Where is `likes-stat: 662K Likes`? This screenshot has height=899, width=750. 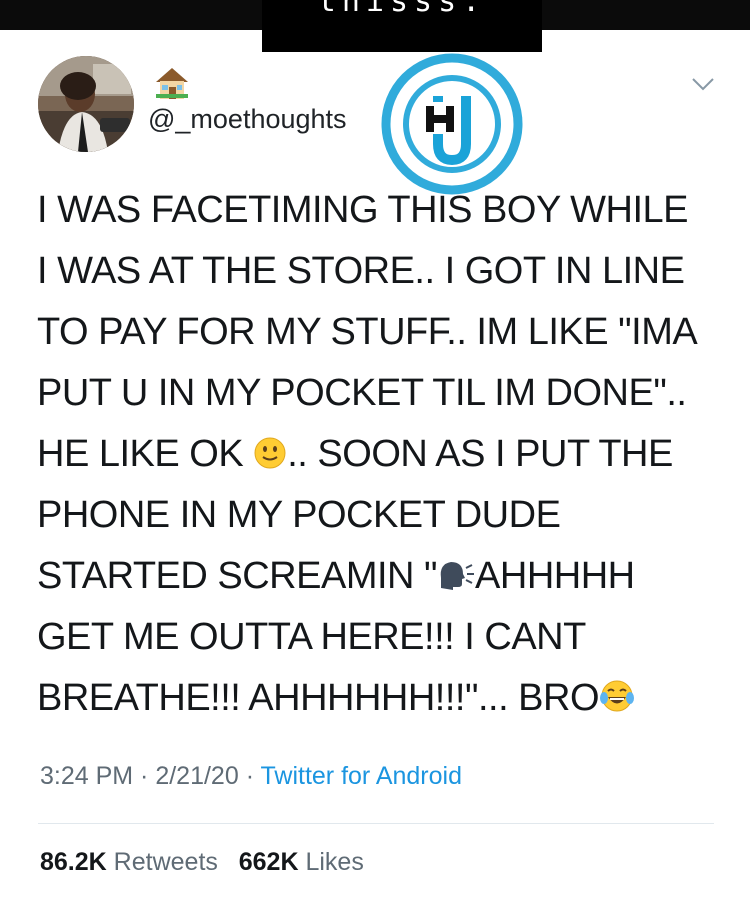
likes-stat: 662K Likes is located at coordinates (301, 862).